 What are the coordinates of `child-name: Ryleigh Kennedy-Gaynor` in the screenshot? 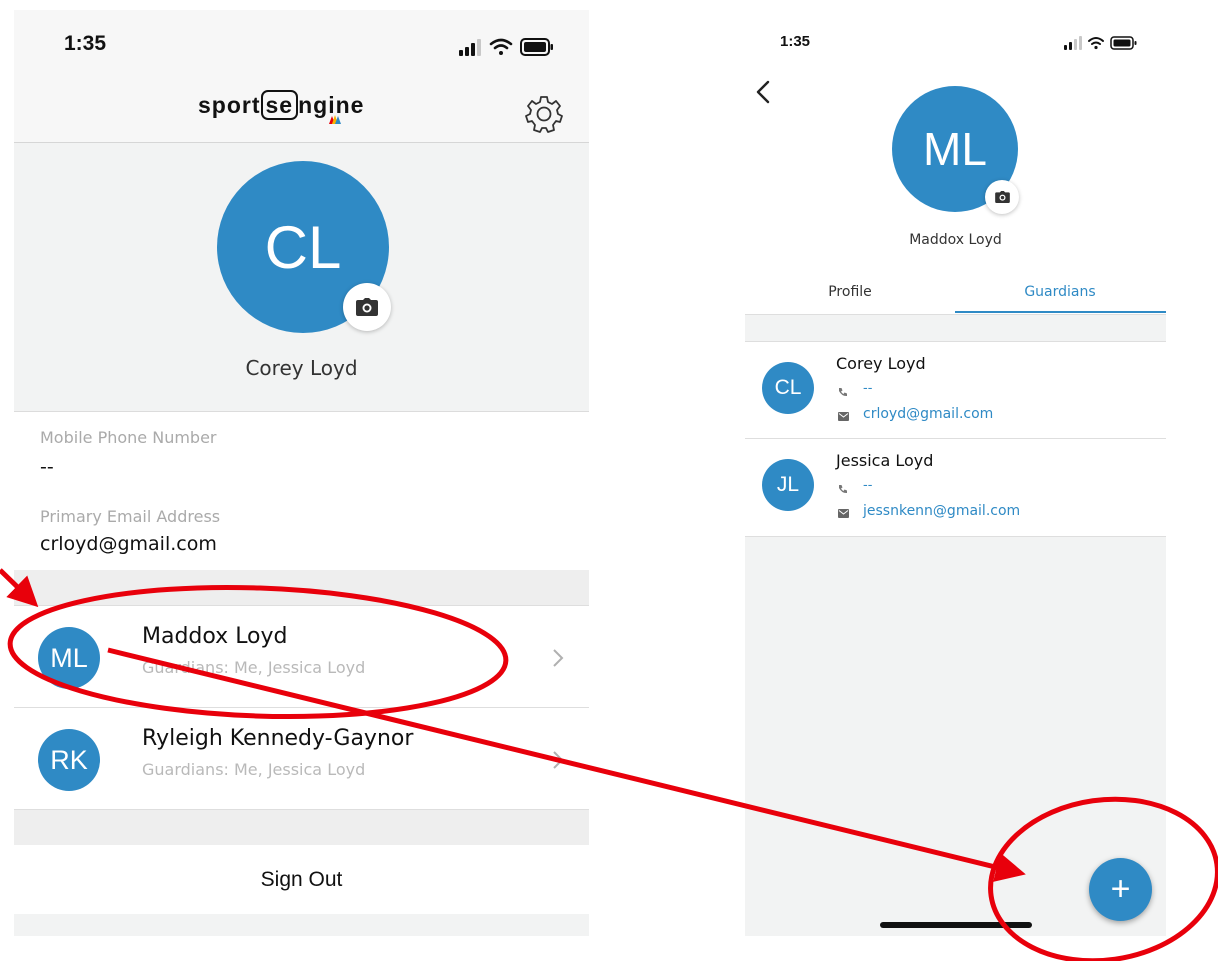 It's located at (278, 738).